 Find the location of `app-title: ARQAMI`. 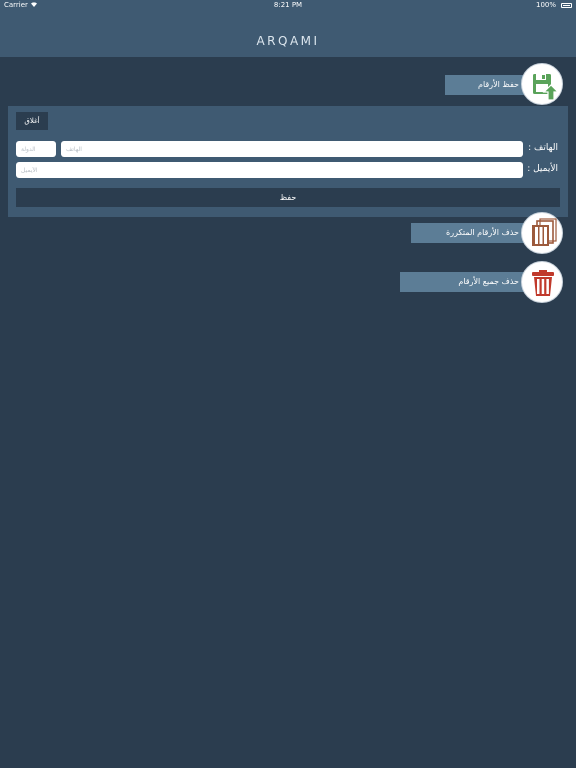

app-title: ARQAMI is located at coordinates (288, 41).